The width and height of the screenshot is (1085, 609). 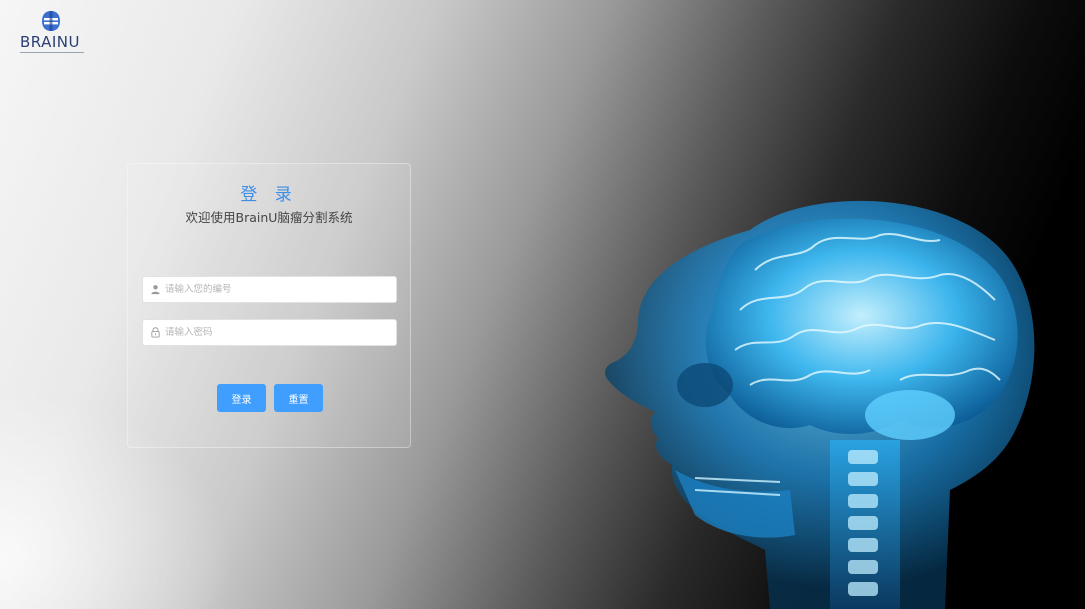 I want to click on brand-underline, so click(x=52, y=52).